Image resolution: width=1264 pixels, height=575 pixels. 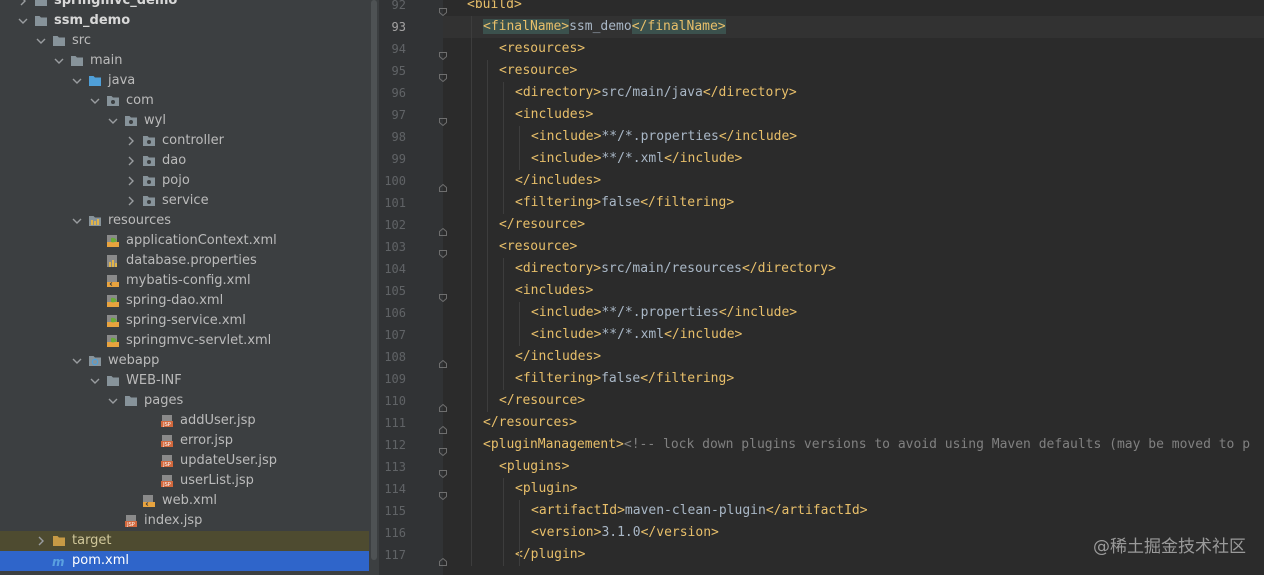 I want to click on tree-item-com: com, so click(x=184, y=101).